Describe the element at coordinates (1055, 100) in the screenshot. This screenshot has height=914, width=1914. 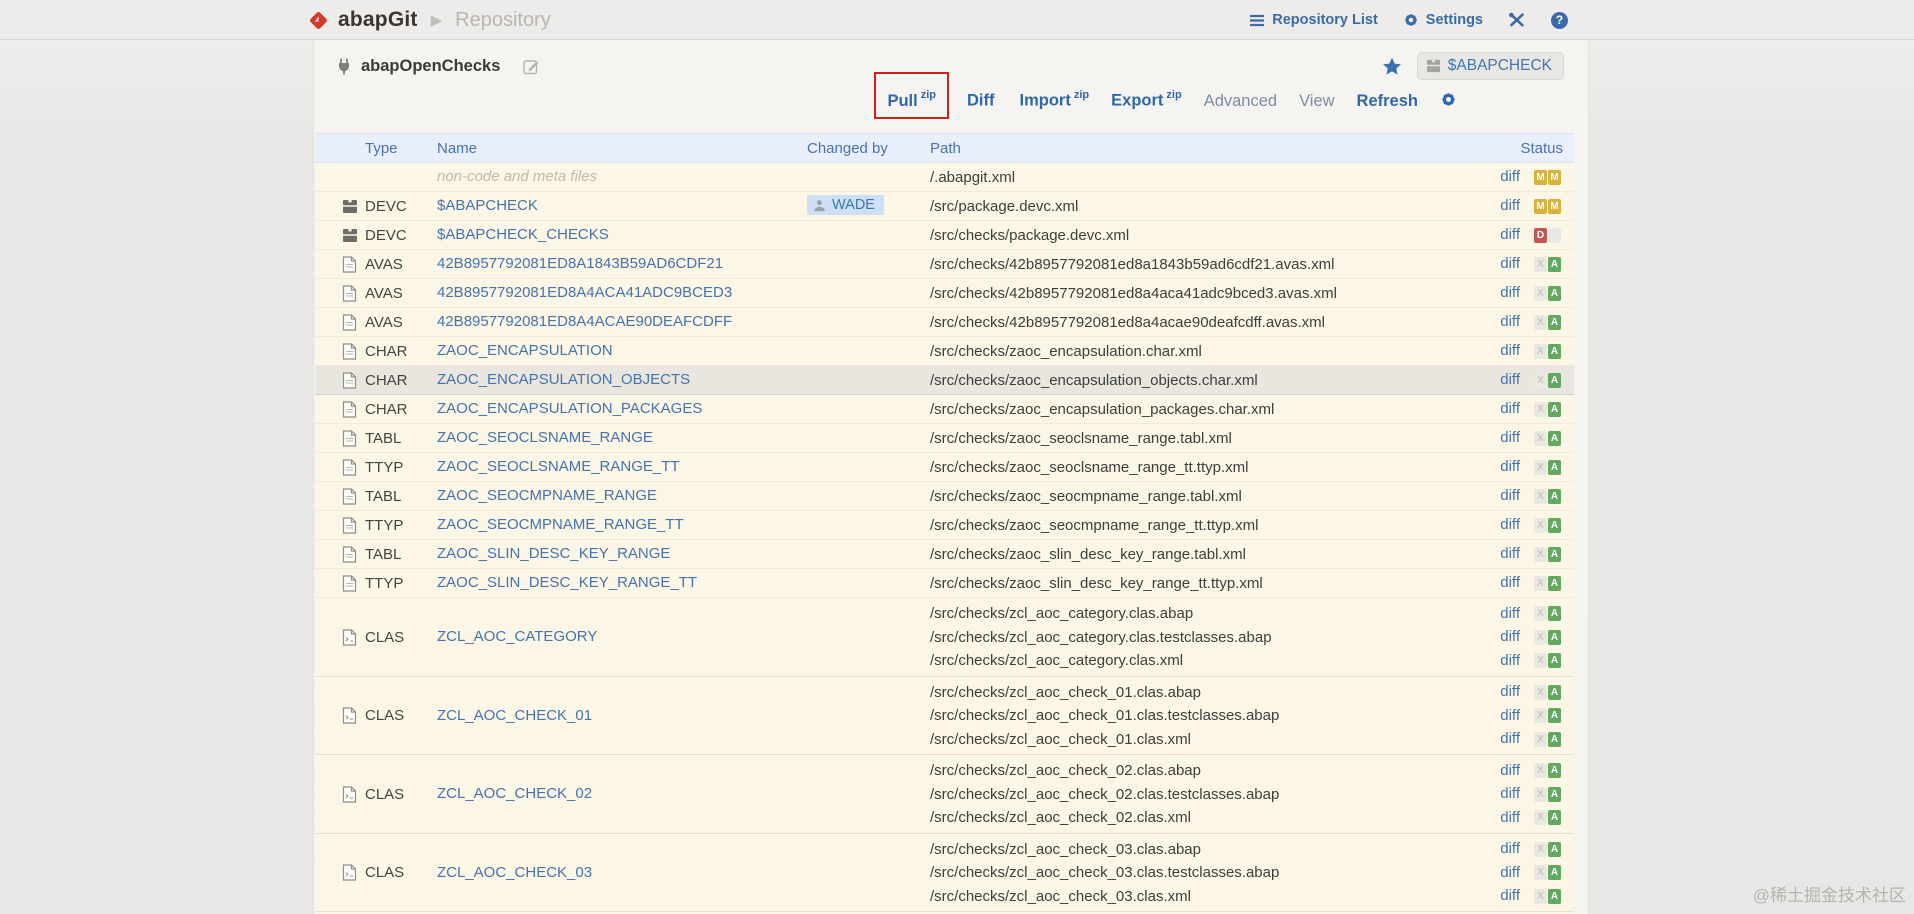
I see `import-button: Import zip` at that location.